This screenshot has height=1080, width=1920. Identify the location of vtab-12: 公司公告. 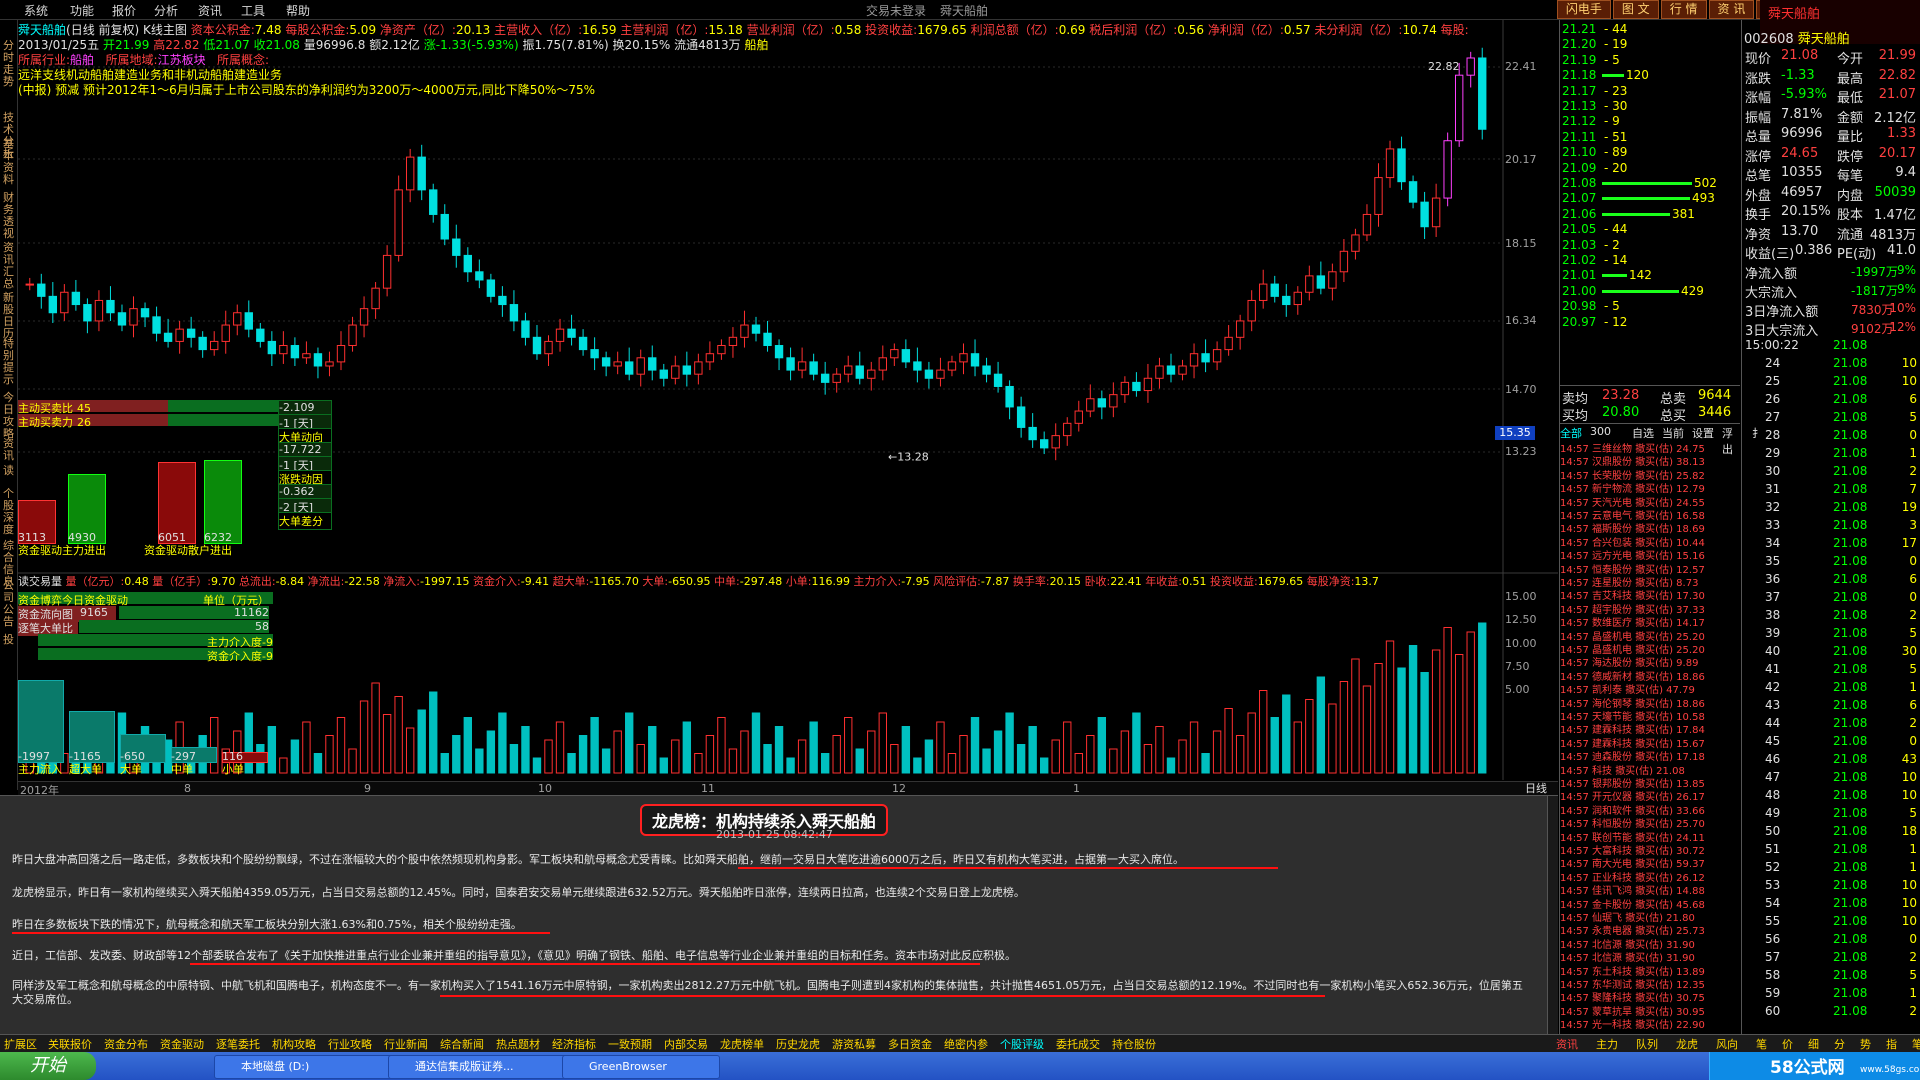
(8, 604).